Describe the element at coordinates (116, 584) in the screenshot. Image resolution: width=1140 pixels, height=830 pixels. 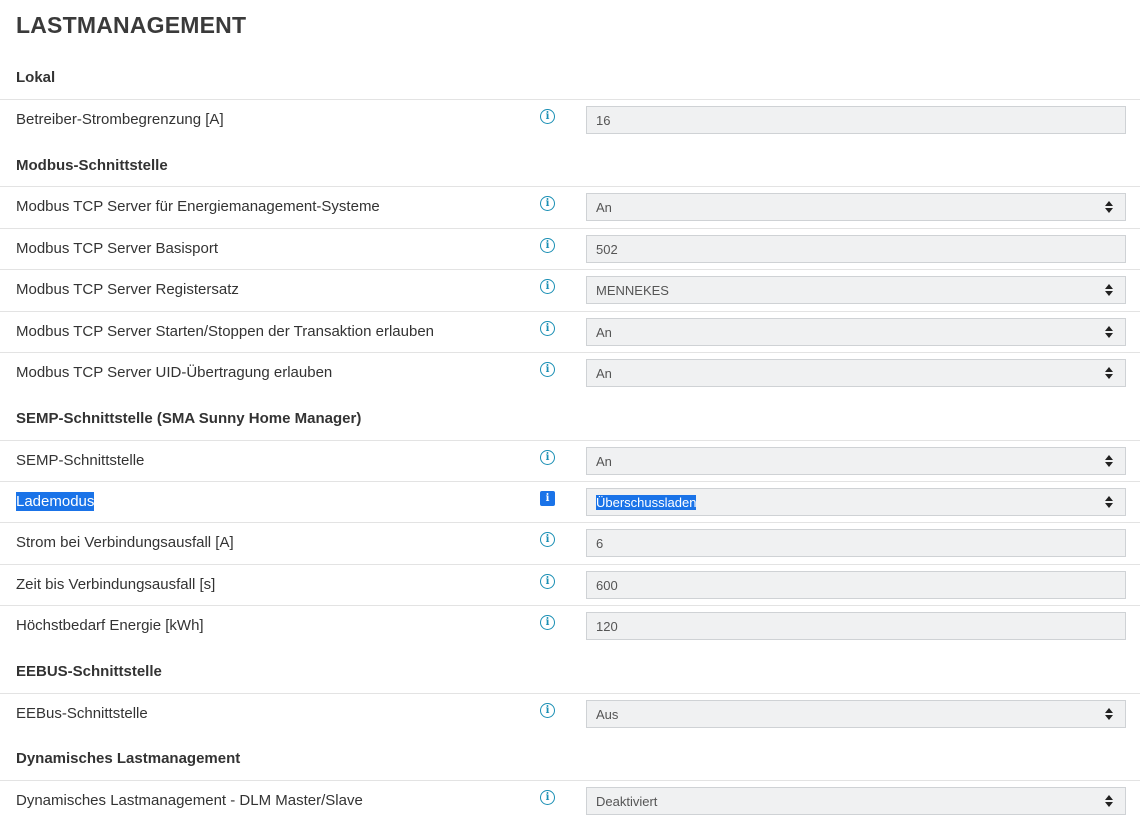
I see `setting-label: Zeit bis Verbindungsausfall [s]` at that location.